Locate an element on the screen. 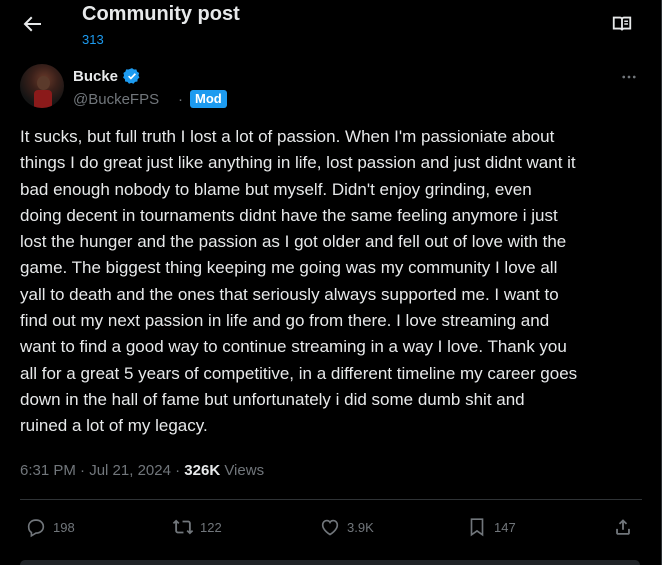 The width and height of the screenshot is (662, 565). bookmark-button: 147 is located at coordinates (491, 527).